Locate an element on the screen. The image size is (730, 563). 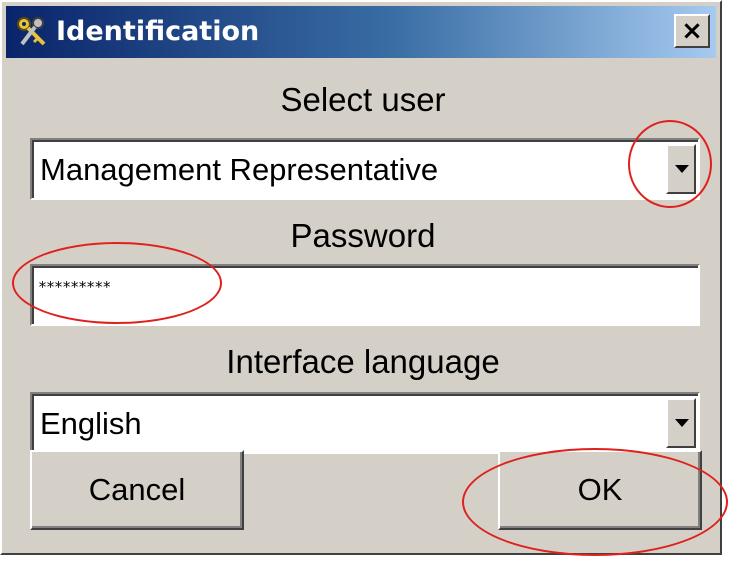
keys-icon is located at coordinates (31, 31).